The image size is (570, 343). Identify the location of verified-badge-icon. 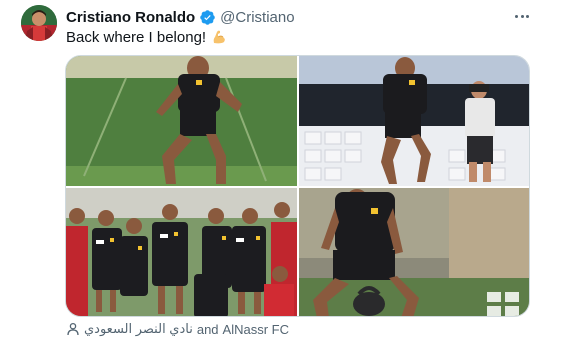
(207, 17).